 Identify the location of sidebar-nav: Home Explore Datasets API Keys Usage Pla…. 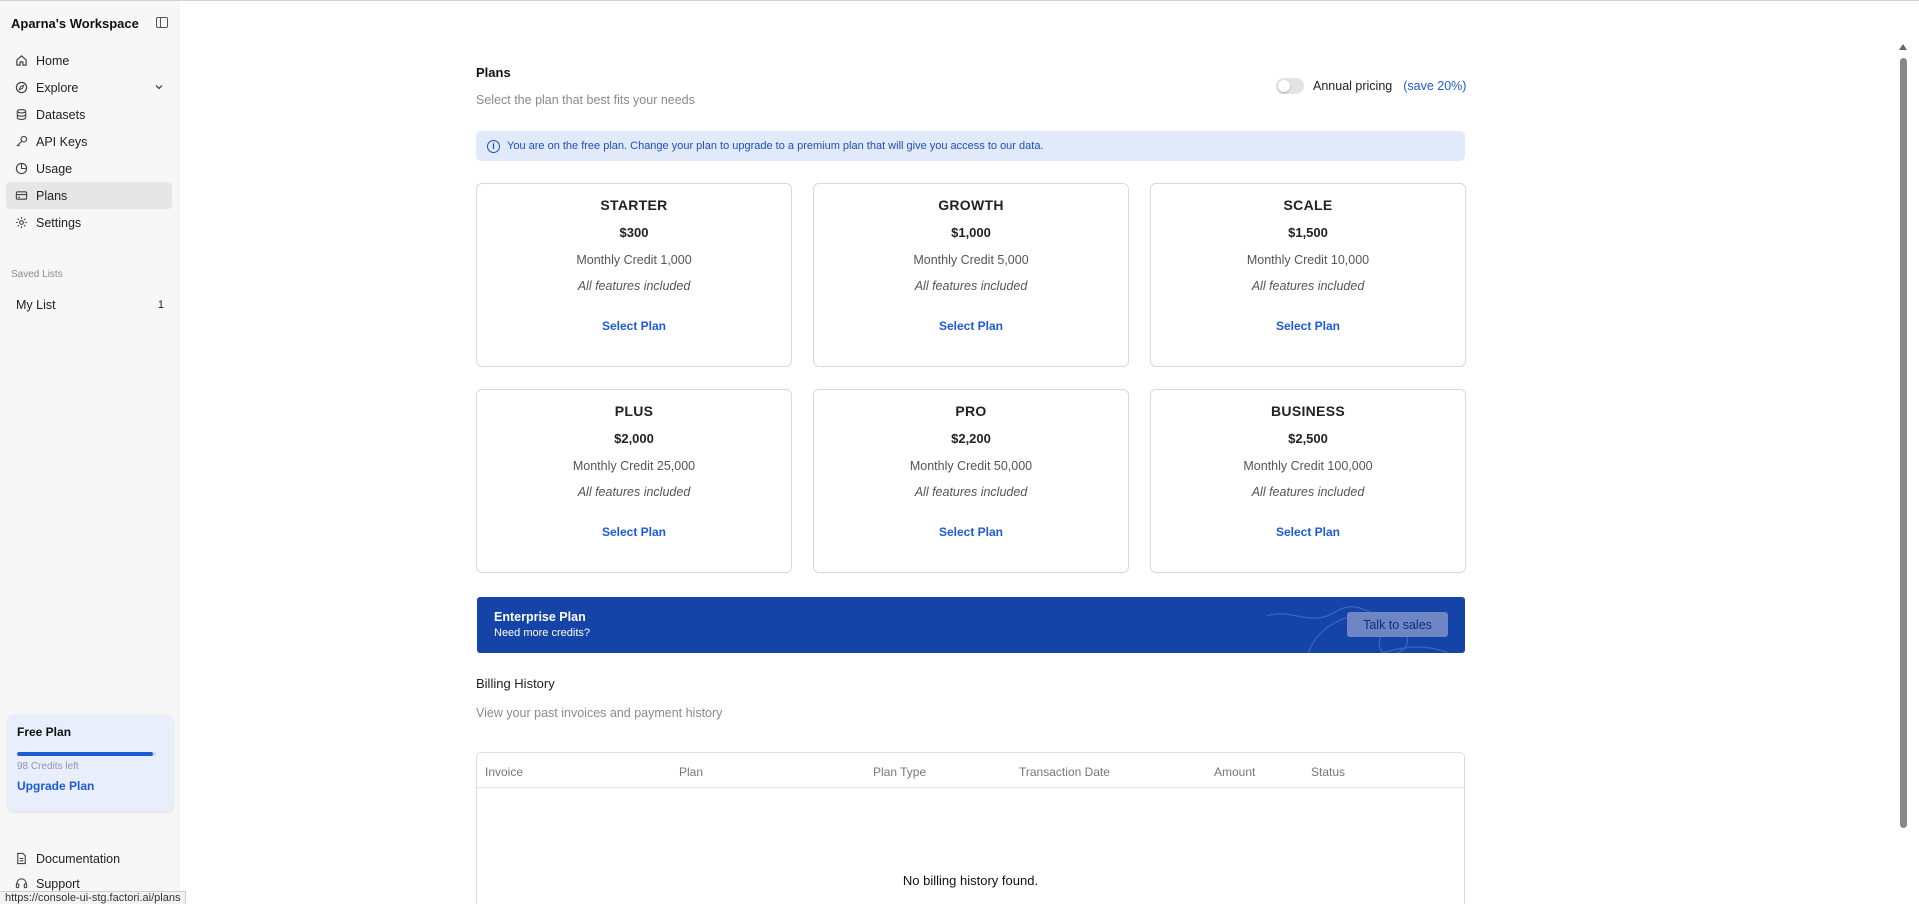
(89, 141).